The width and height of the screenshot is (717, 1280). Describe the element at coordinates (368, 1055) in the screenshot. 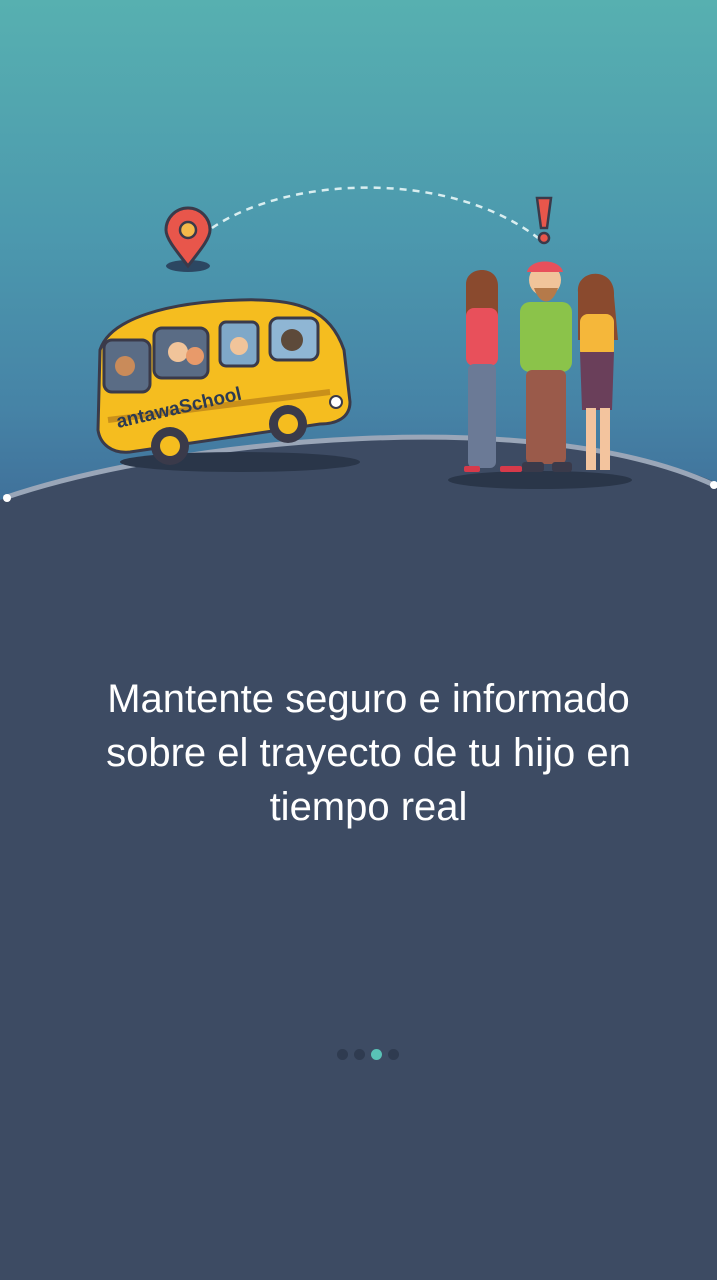

I see `page-indicator` at that location.